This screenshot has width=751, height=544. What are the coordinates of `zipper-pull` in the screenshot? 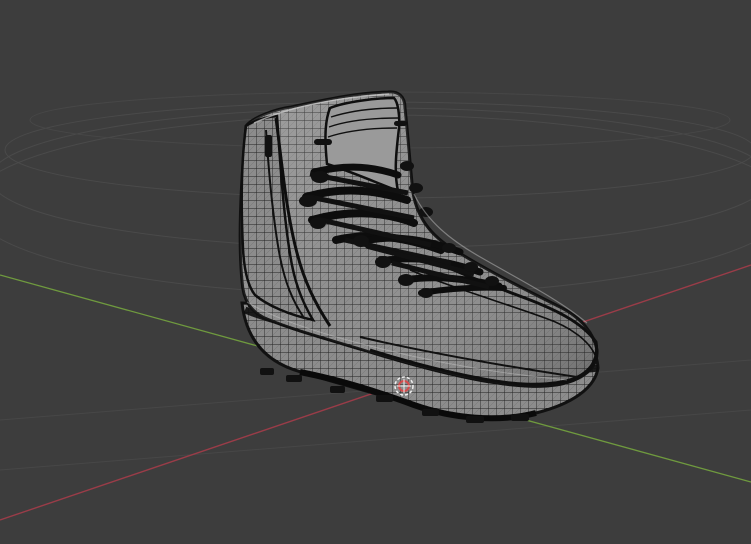 It's located at (268, 146).